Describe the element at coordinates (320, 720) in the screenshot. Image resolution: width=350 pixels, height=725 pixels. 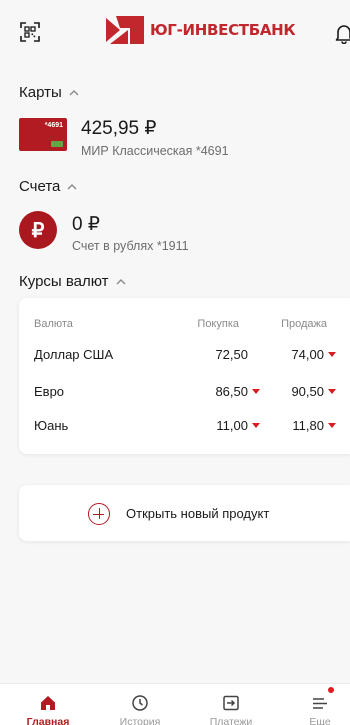
I see `tab-more-label: Еще` at that location.